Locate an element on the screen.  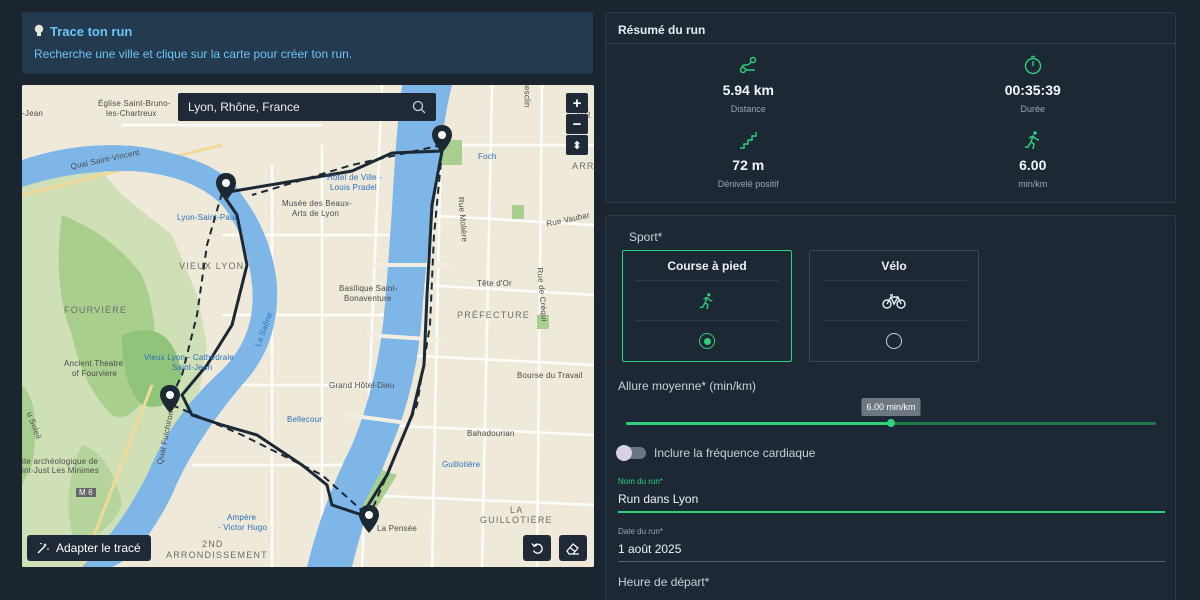
tip-title-row: Trace ton run is located at coordinates (307, 31).